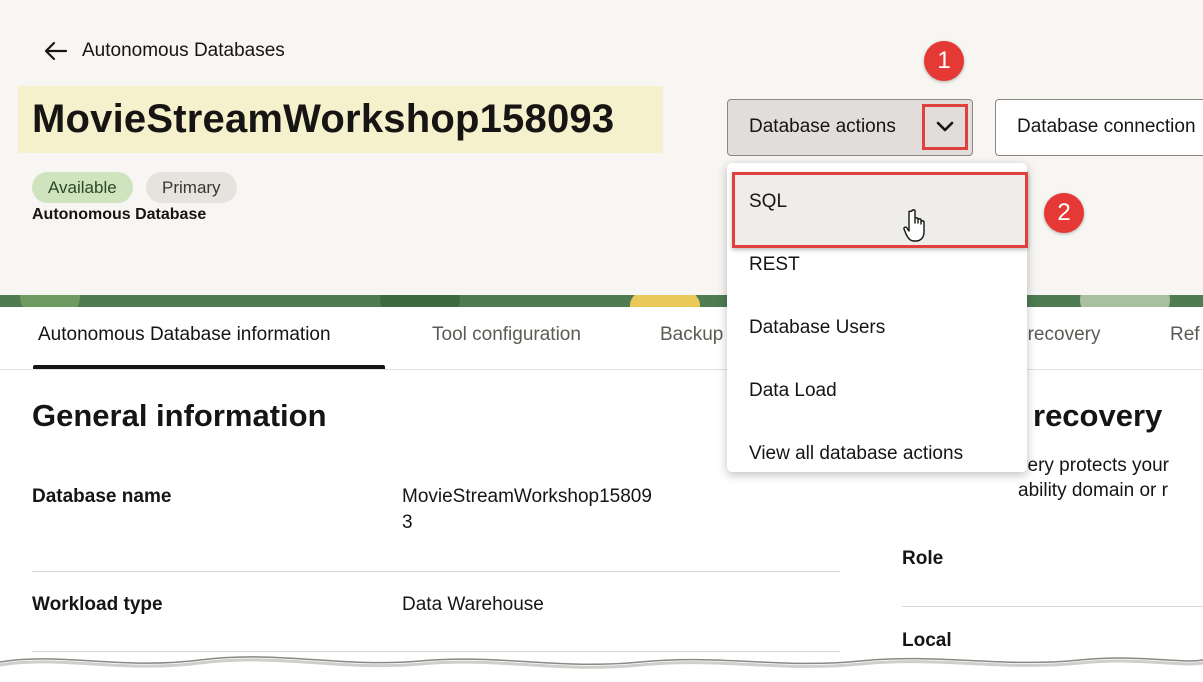 This screenshot has height=682, width=1203. I want to click on tab-backup: Backup, so click(691, 335).